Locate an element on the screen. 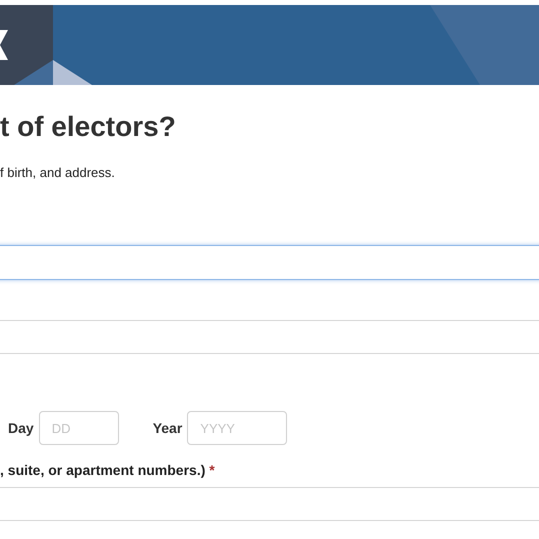  date-field: YYYY is located at coordinates (237, 428).